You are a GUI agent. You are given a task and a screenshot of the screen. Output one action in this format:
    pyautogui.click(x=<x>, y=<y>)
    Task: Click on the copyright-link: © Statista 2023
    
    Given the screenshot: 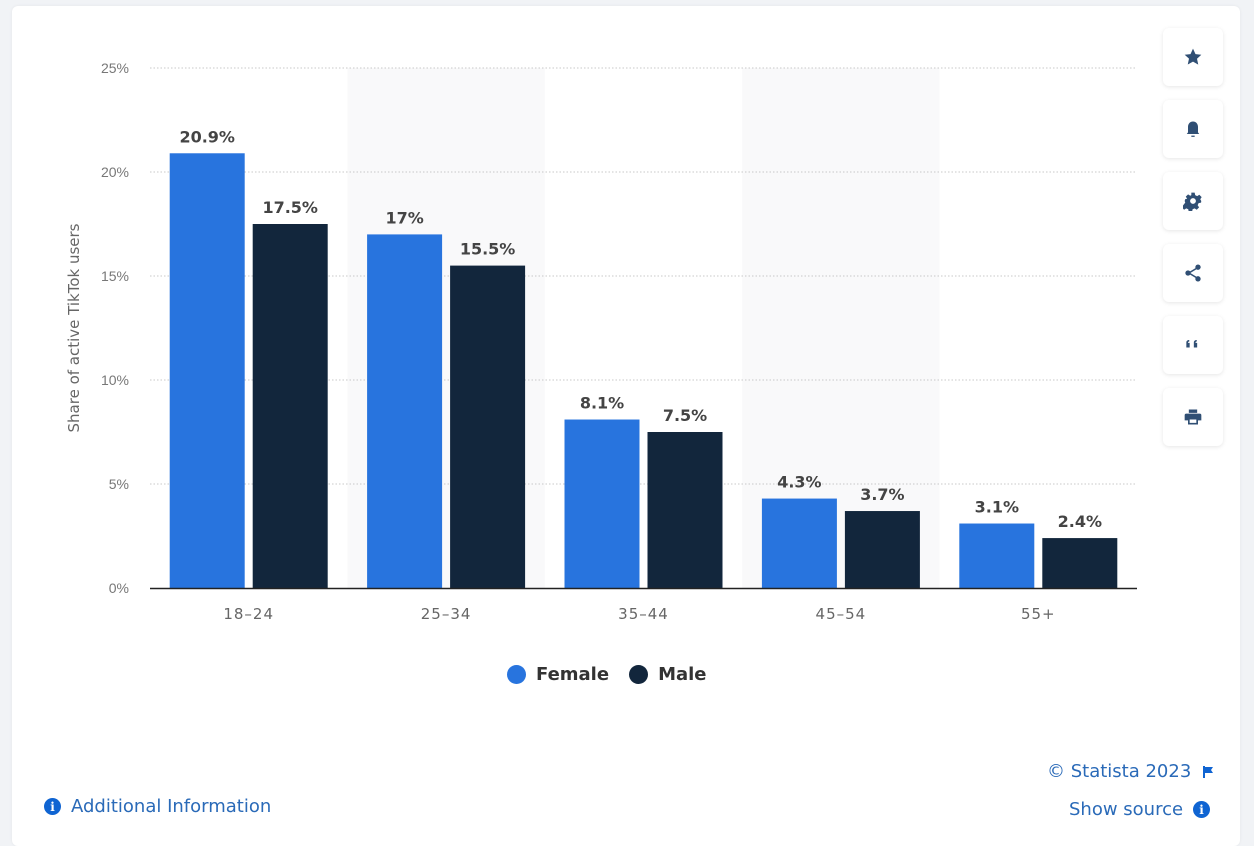 What is the action you would take?
    pyautogui.click(x=1131, y=771)
    